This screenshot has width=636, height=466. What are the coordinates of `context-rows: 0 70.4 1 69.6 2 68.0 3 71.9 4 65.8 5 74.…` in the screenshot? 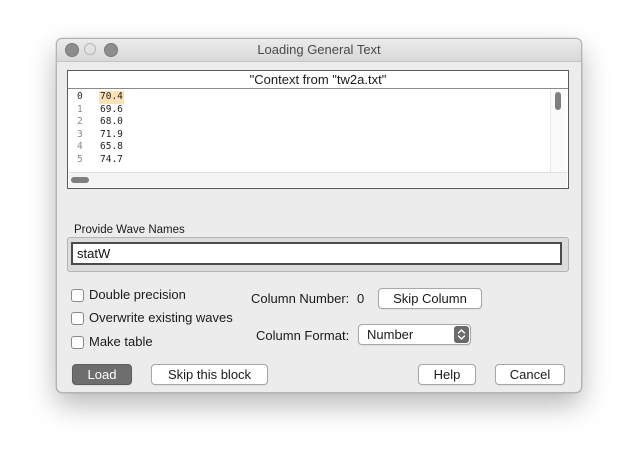 It's located at (310, 131).